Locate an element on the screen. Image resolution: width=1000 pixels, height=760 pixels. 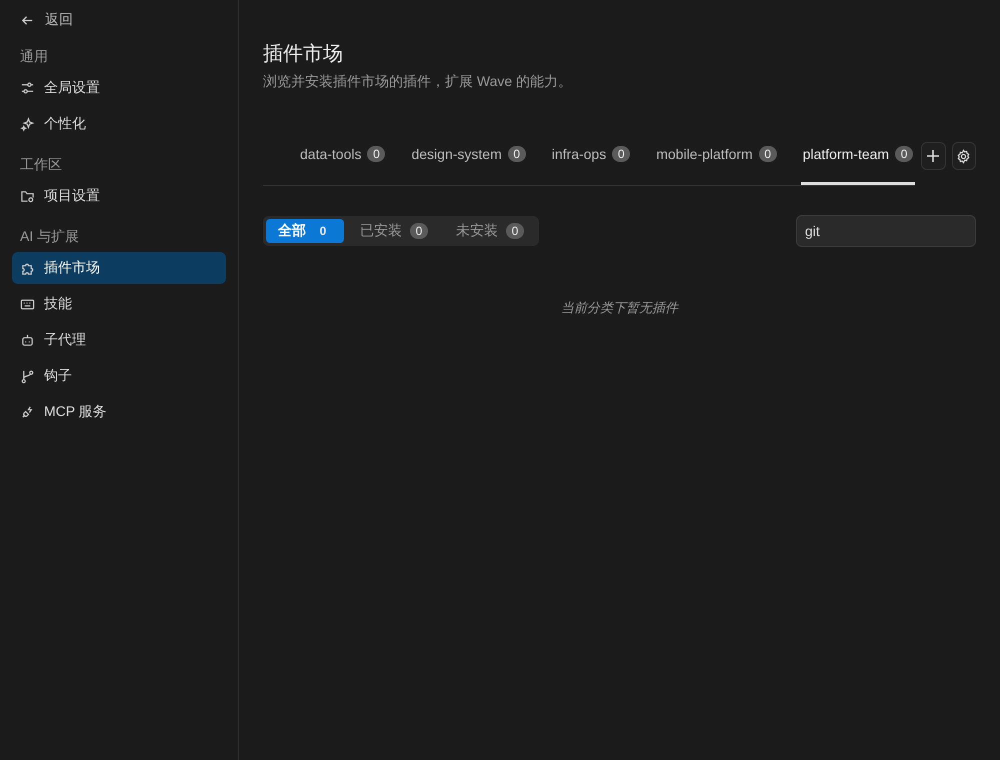
sidebar-item: 项目设置 is located at coordinates (119, 196).